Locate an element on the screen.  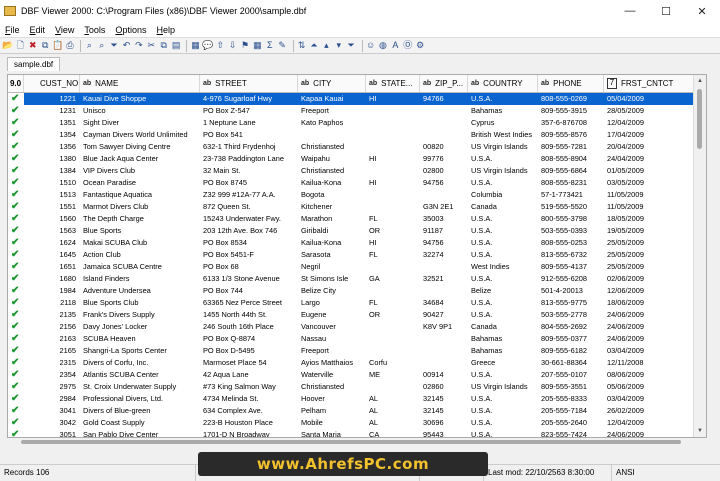
table-cell: 18/06/2009 is located at coordinates (649, 303).